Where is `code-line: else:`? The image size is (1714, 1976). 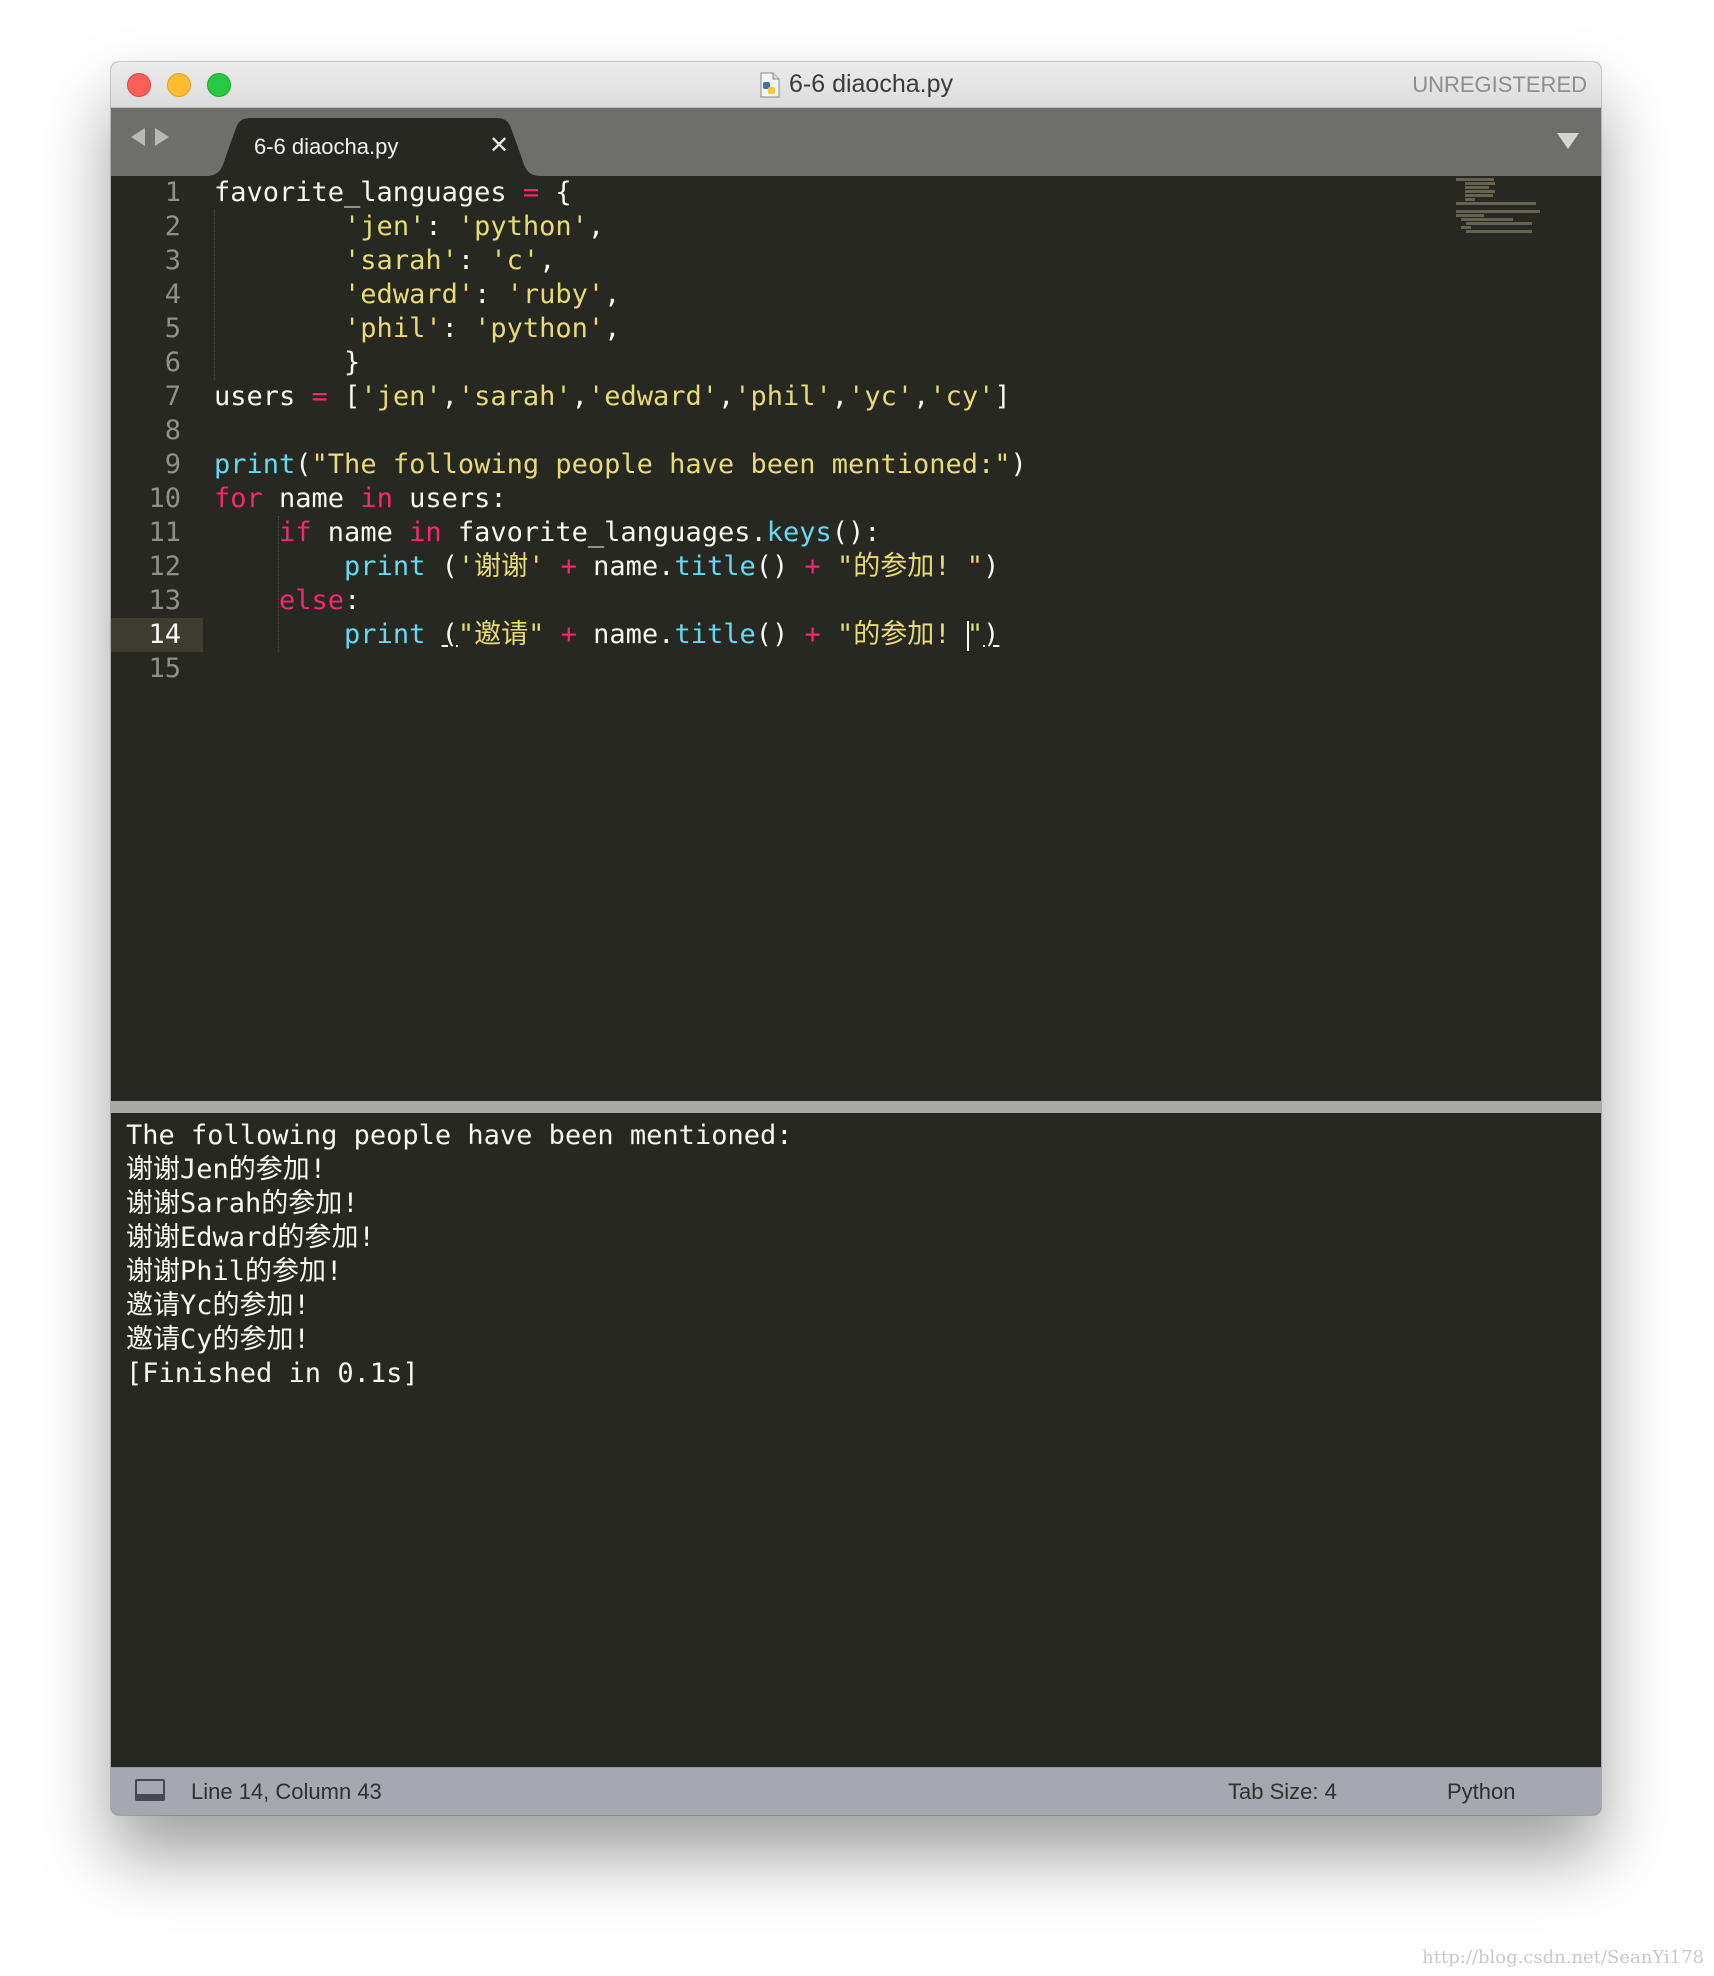 code-line: else: is located at coordinates (287, 601).